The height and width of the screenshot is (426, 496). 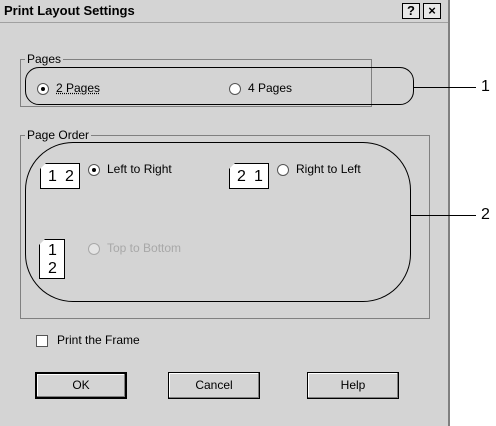 What do you see at coordinates (485, 214) in the screenshot?
I see `callout-number-2: 2` at bounding box center [485, 214].